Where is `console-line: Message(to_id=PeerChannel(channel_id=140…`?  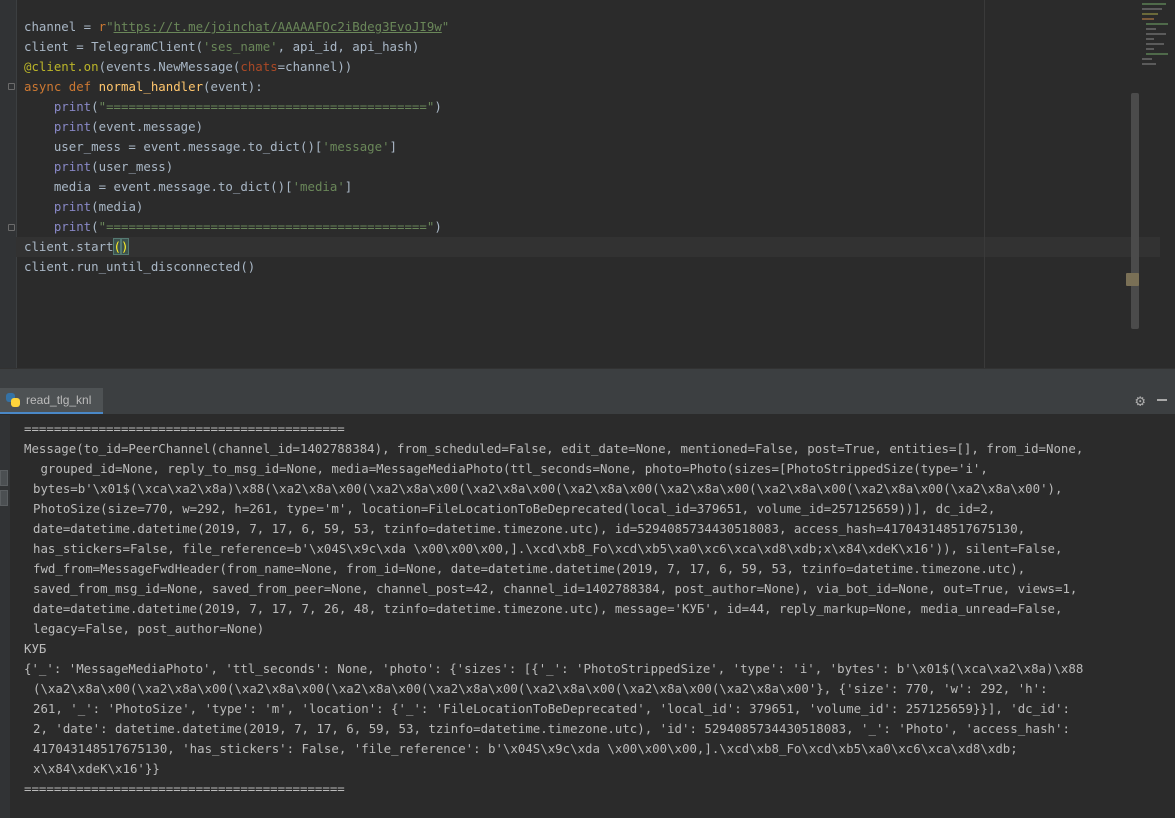
console-line: Message(to_id=PeerChannel(channel_id=140… is located at coordinates (554, 448).